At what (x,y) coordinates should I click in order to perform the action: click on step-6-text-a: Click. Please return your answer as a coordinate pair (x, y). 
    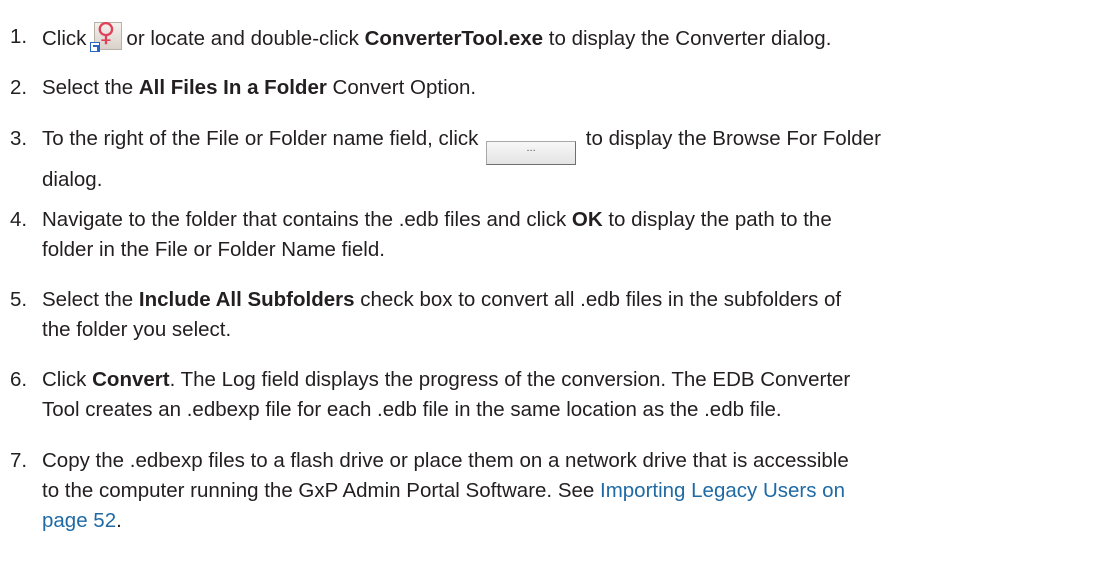
    Looking at the image, I should click on (64, 379).